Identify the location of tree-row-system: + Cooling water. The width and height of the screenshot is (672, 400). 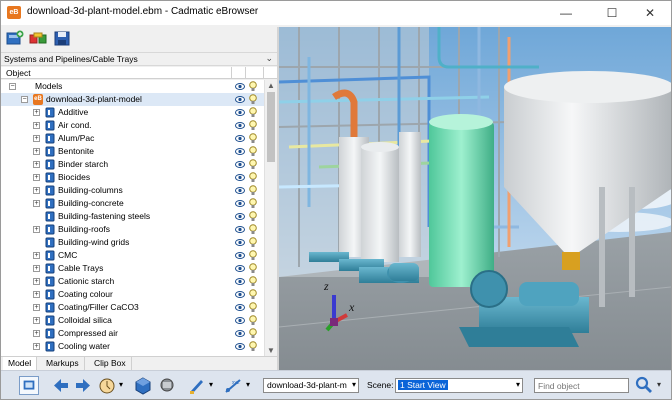
(132, 346).